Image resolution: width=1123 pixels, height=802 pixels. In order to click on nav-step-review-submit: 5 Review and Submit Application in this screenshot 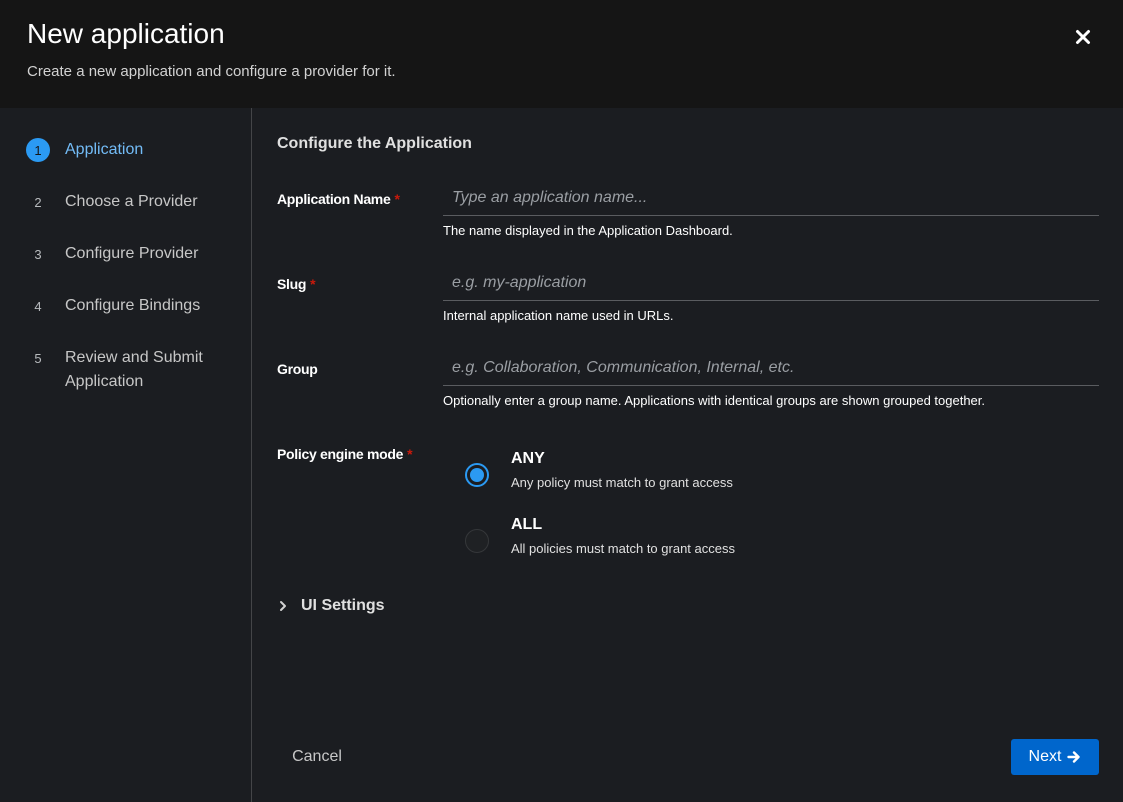, I will do `click(125, 370)`.